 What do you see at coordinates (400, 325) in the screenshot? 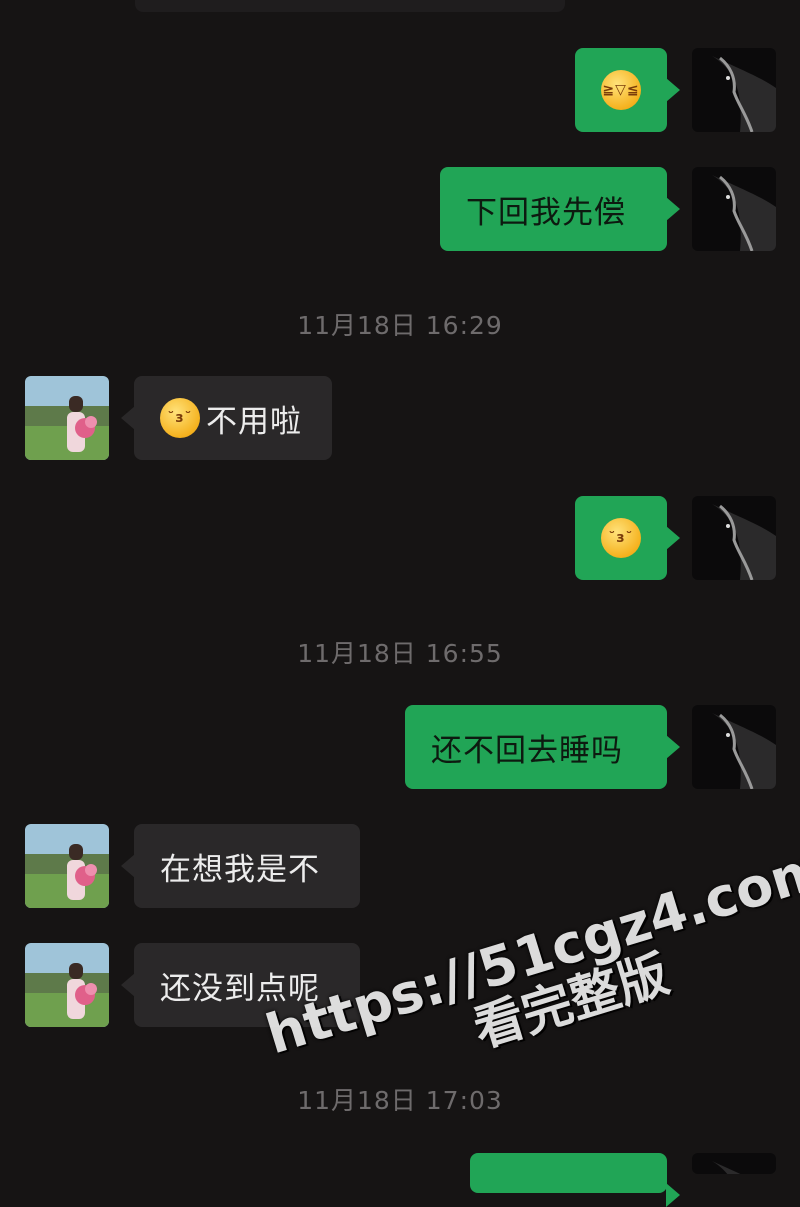
I see `timestamp: 11月18日 16:29` at bounding box center [400, 325].